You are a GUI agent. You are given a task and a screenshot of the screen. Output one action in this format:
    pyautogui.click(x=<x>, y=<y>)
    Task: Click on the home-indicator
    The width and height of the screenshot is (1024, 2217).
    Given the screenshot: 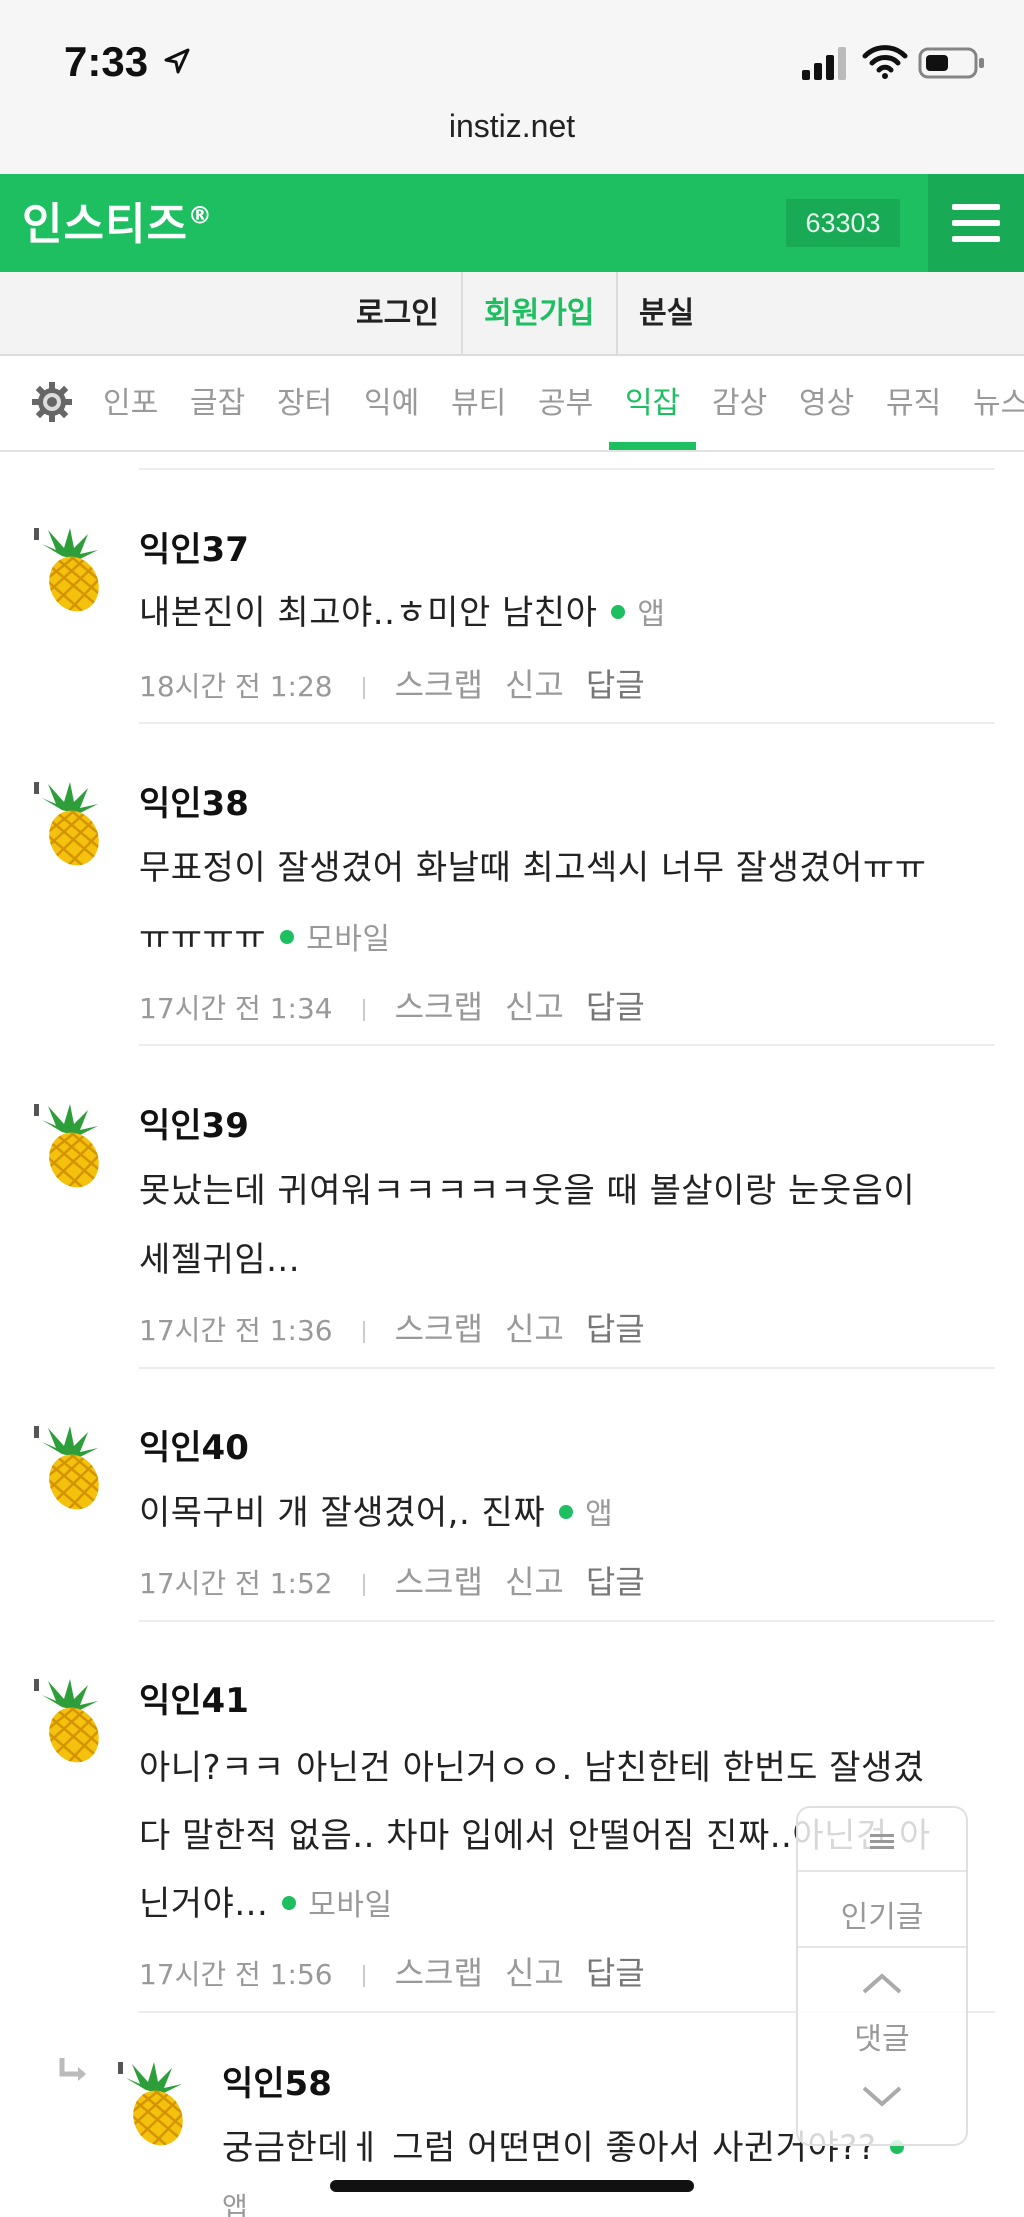 What is the action you would take?
    pyautogui.click(x=512, y=2186)
    